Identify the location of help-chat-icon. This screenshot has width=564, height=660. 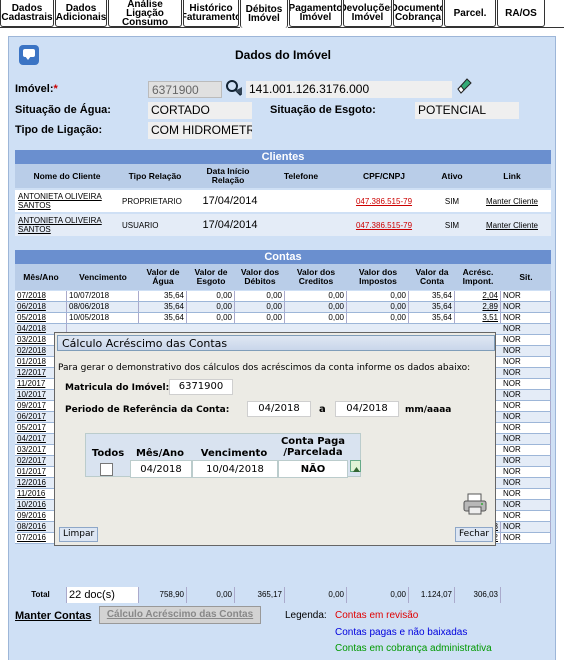
(29, 55).